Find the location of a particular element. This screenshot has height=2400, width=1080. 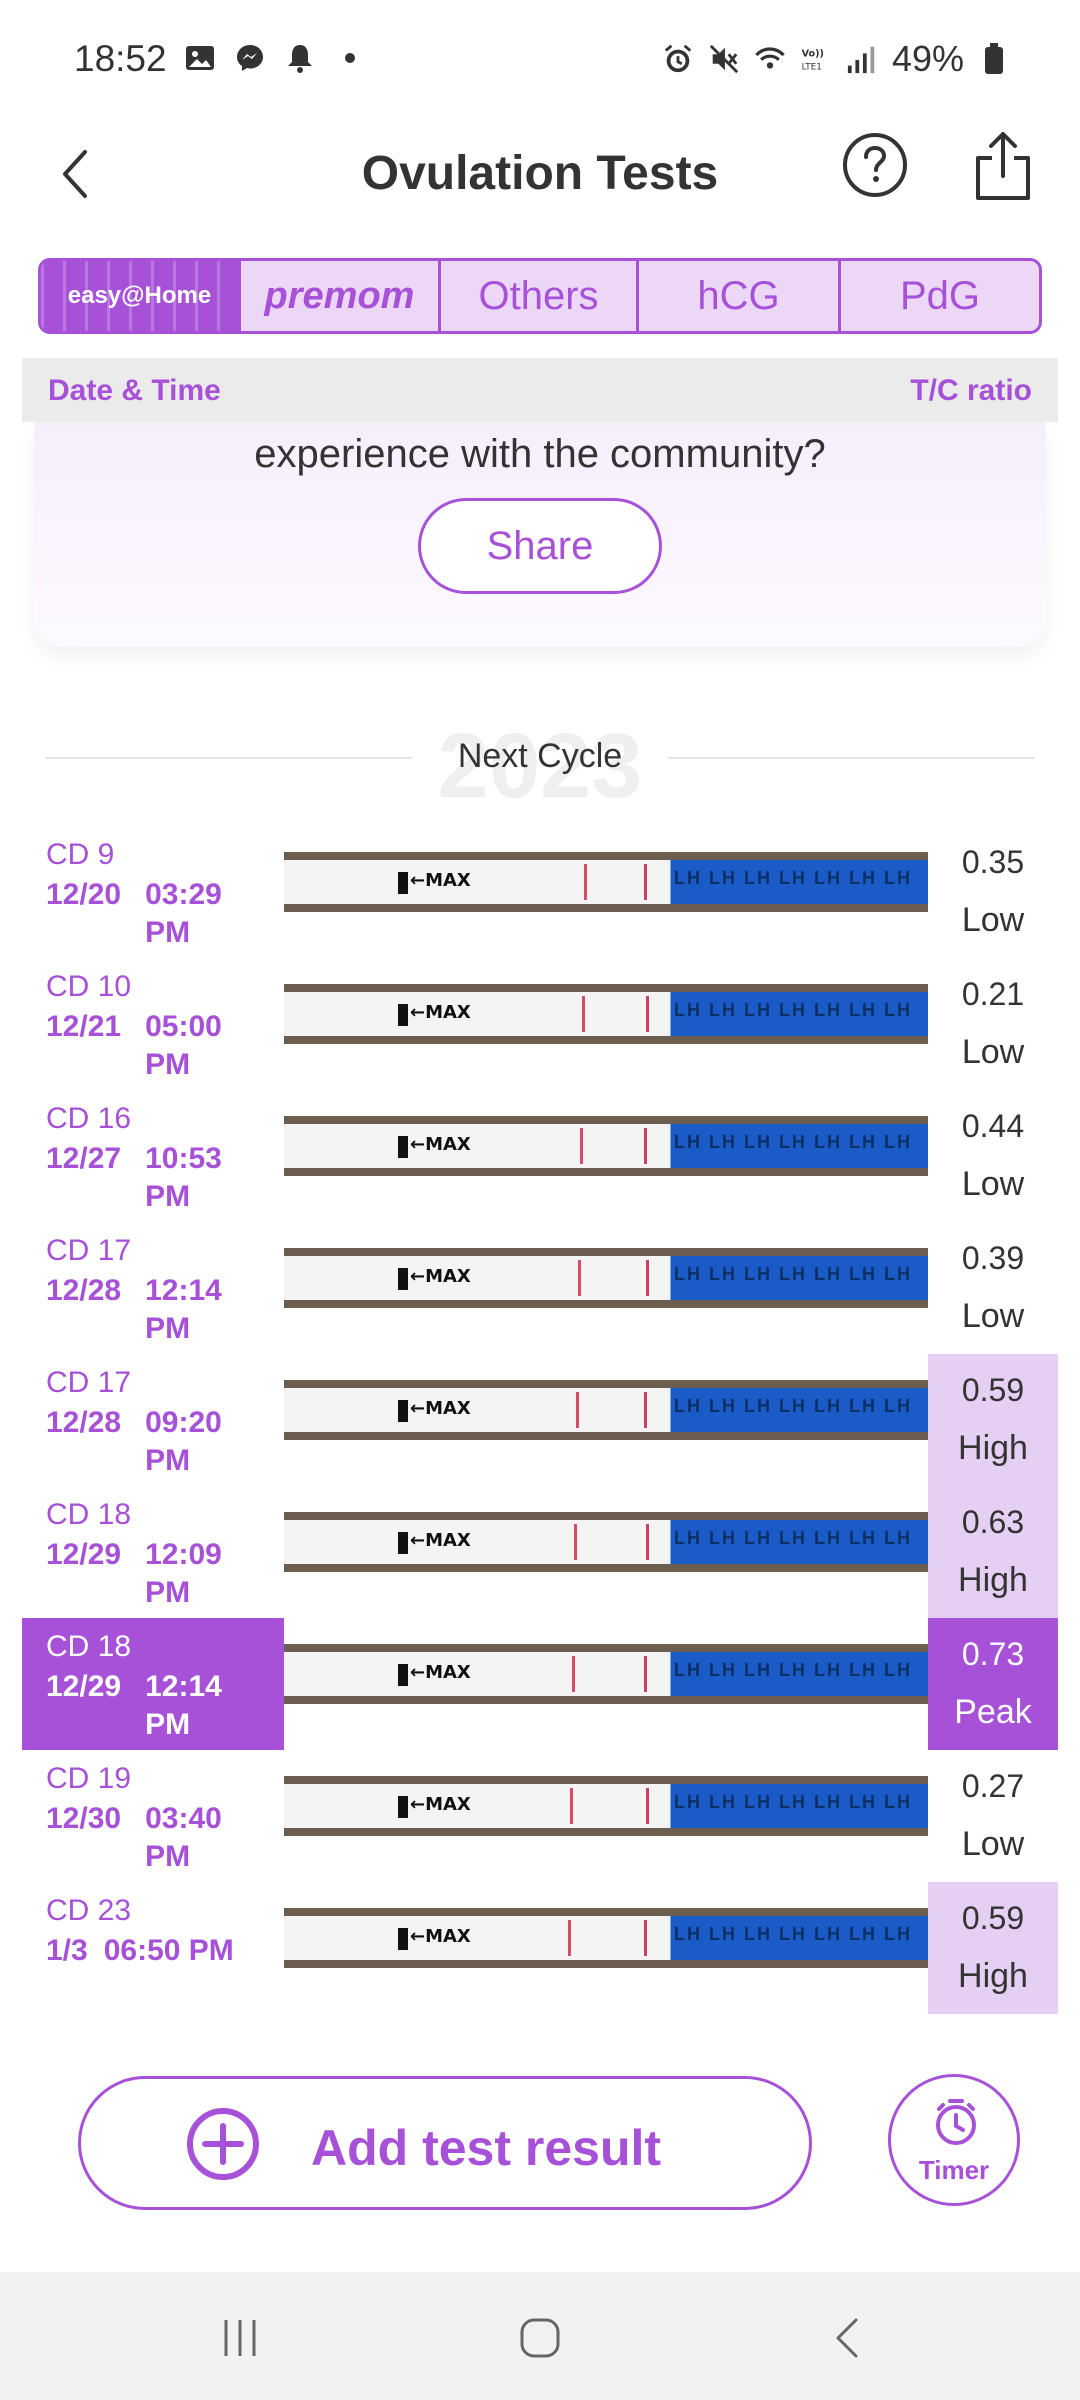

tab-others: Others is located at coordinates (540, 296).